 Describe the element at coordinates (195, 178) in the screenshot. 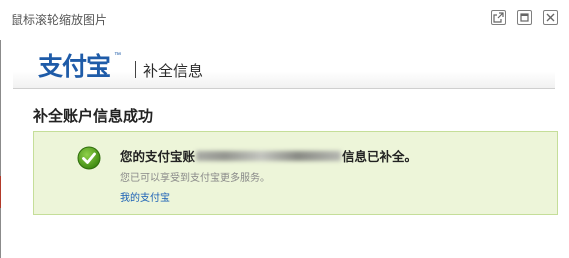

I see `success-description: 您已可以享受到支付宝更多服务。` at that location.